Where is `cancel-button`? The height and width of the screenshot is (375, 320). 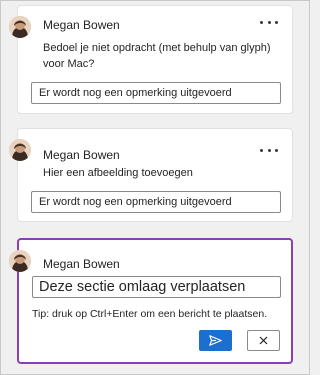 cancel-button is located at coordinates (263, 340).